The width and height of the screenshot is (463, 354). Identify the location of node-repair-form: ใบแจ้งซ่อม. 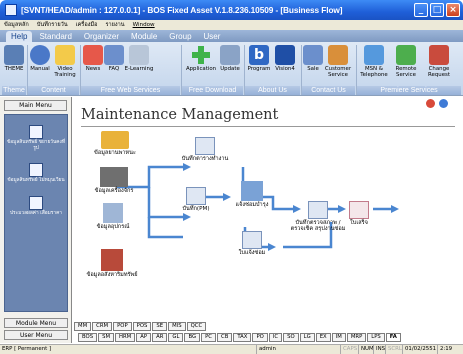
(252, 243).